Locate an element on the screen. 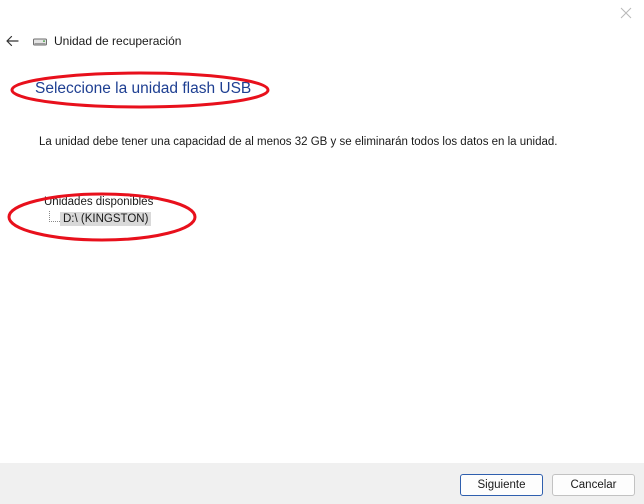 The image size is (644, 504). page-title: Seleccione la unidad flash USB is located at coordinates (143, 88).